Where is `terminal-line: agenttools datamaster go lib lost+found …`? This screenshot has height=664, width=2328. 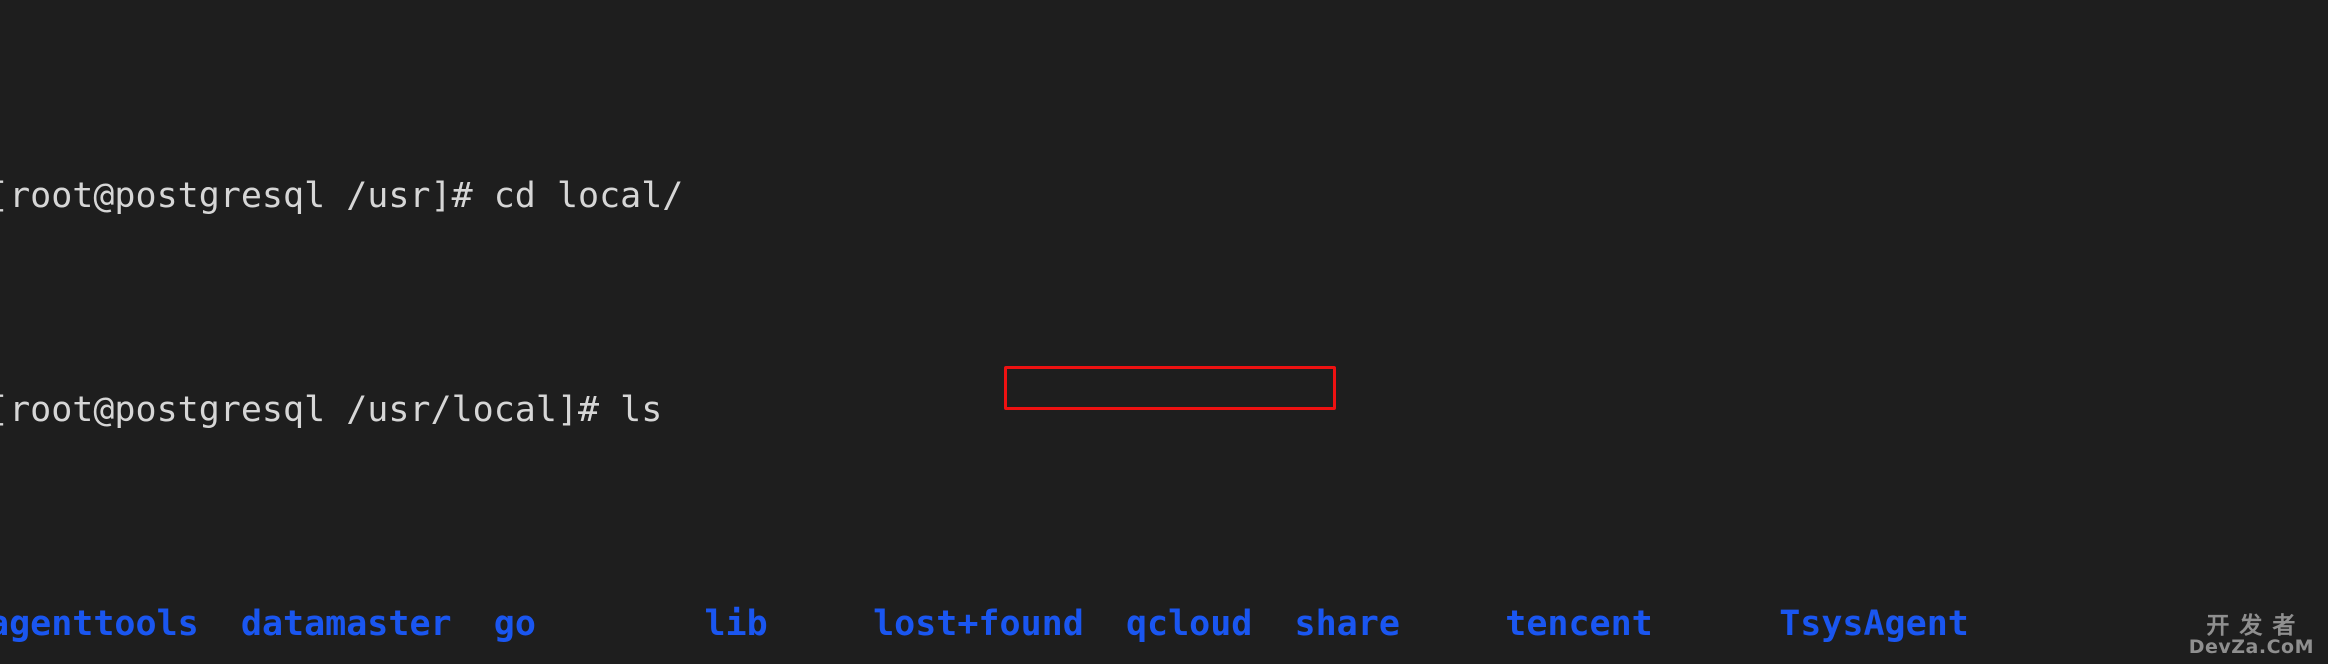
terminal-line: agenttools datamaster go lib lost+found … is located at coordinates (1079, 624).